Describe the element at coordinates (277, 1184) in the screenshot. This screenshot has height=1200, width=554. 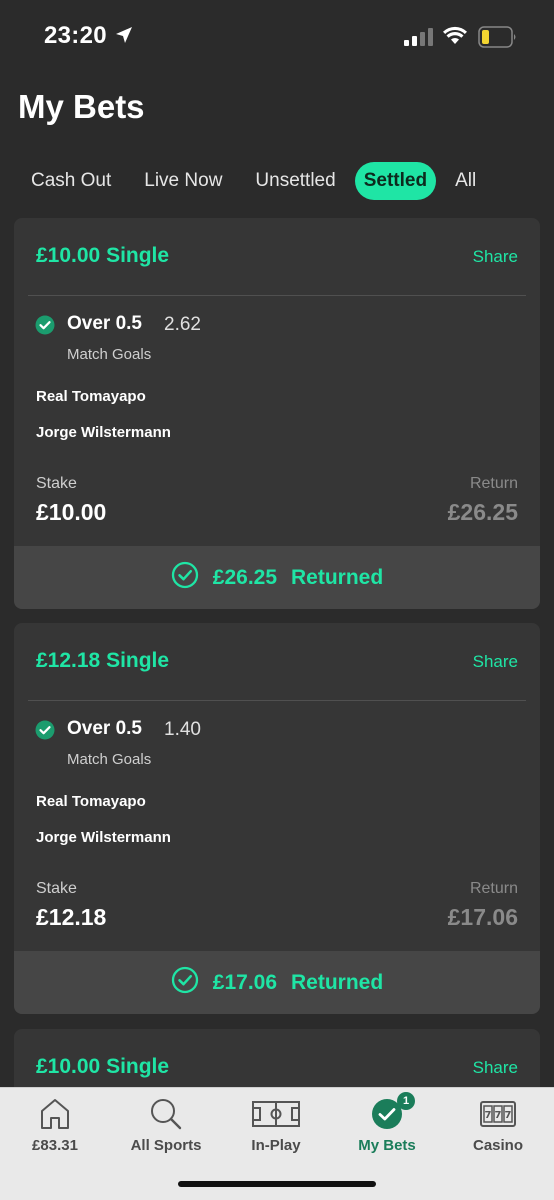
I see `home-indicator` at that location.